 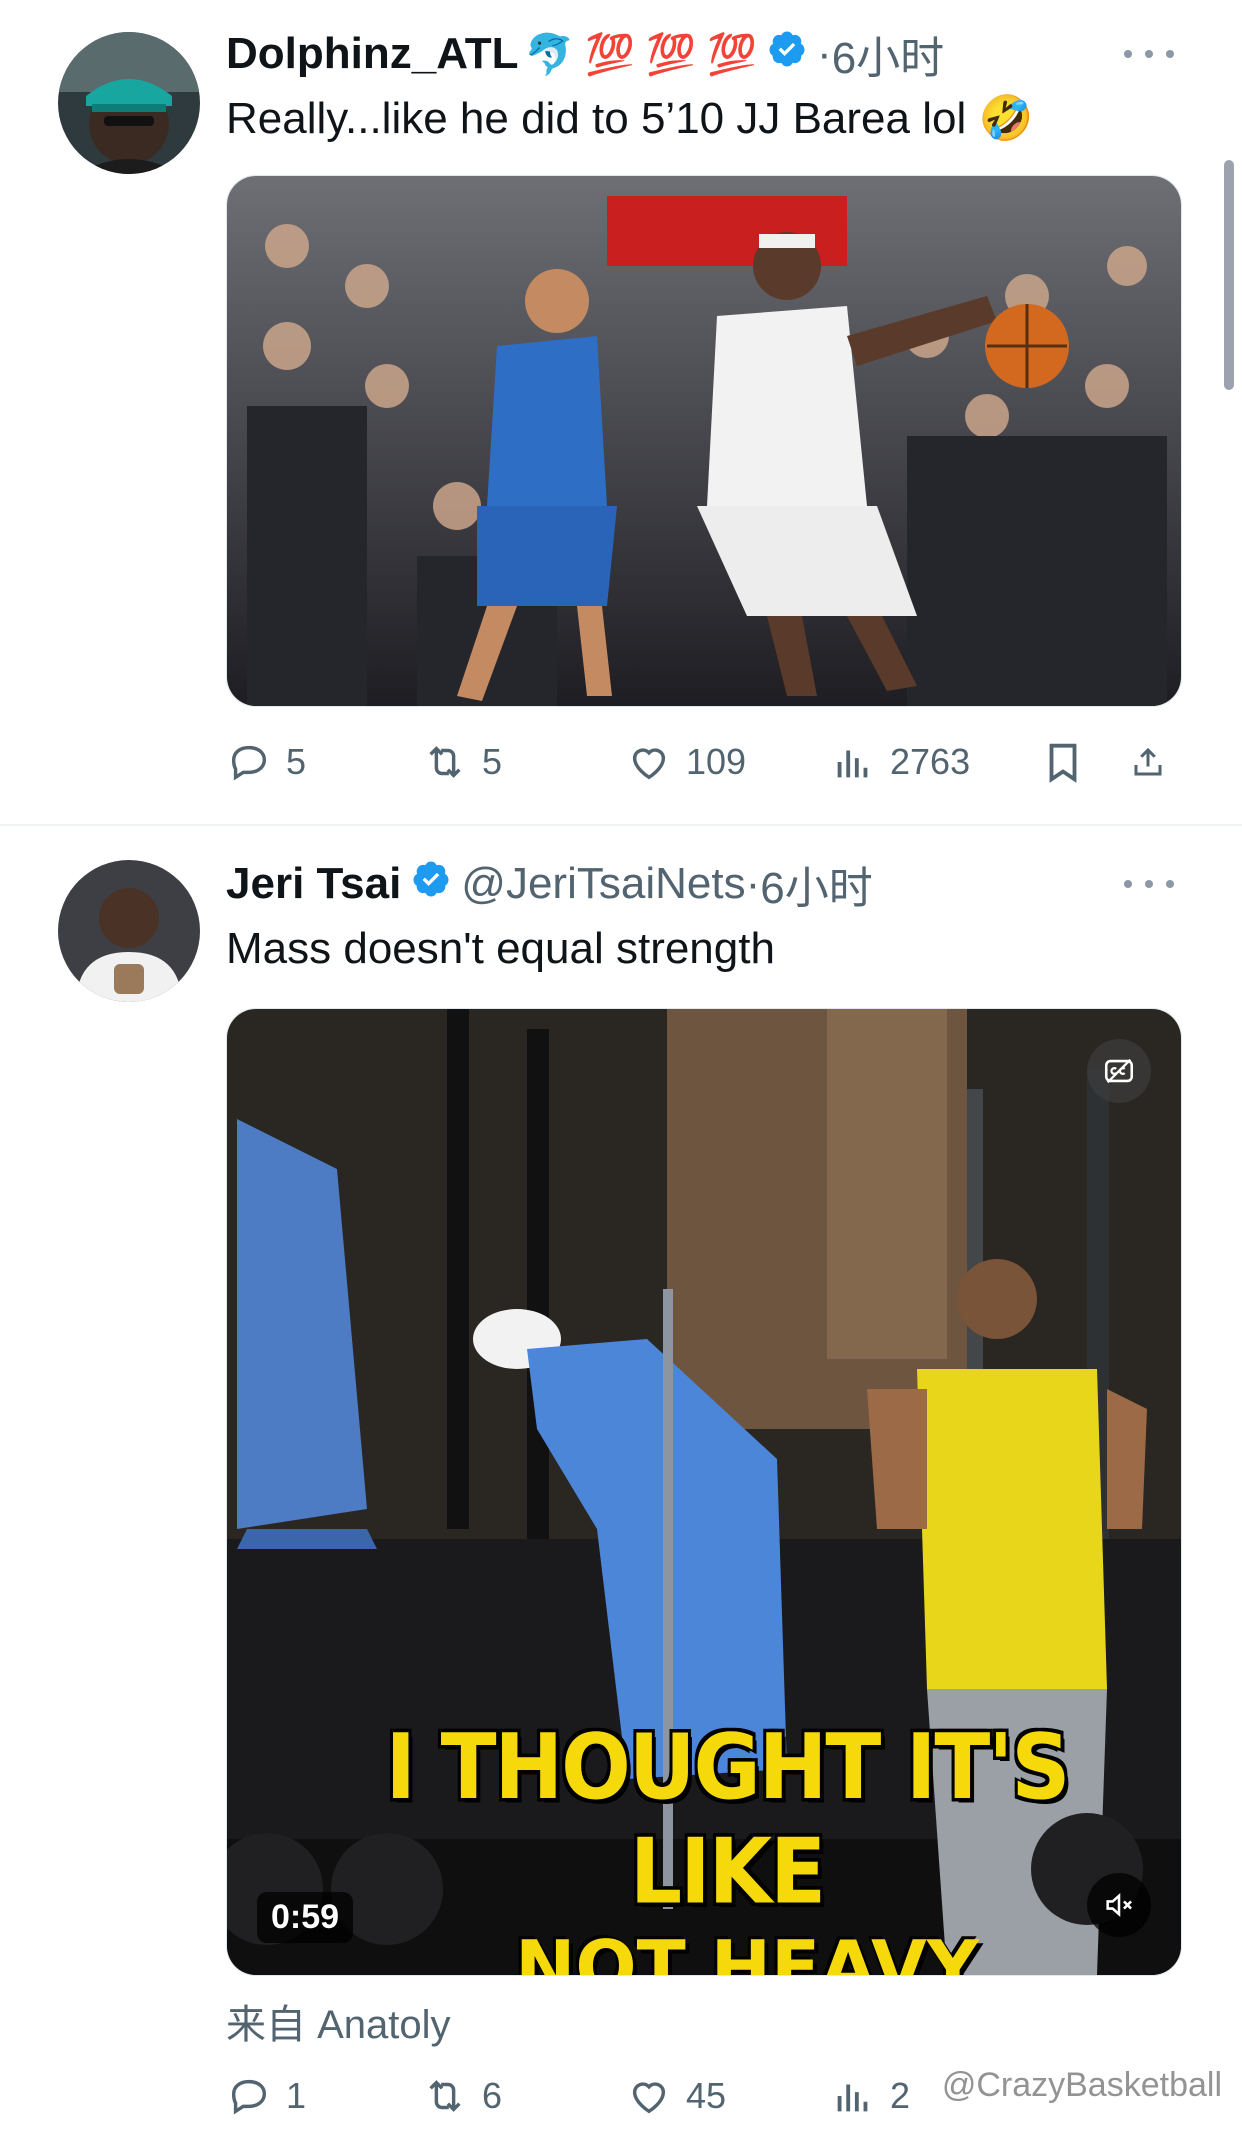 What do you see at coordinates (524, 2096) in the screenshot?
I see `repost-button: 6` at bounding box center [524, 2096].